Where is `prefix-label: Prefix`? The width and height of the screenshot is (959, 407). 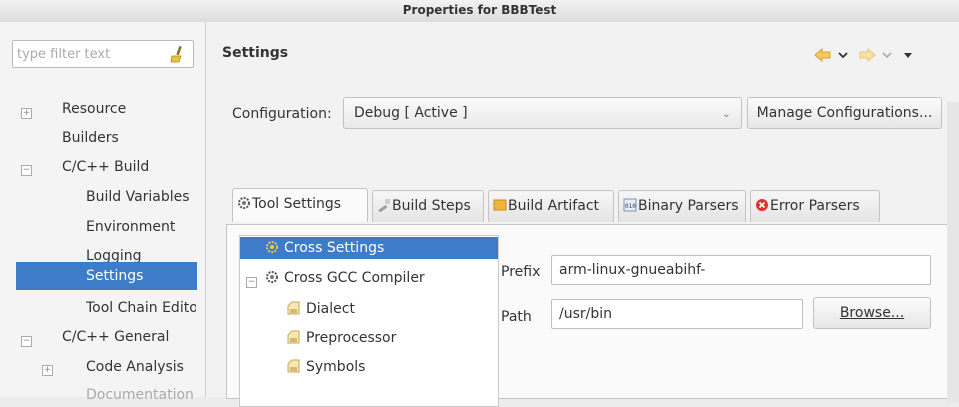
prefix-label: Prefix is located at coordinates (521, 272).